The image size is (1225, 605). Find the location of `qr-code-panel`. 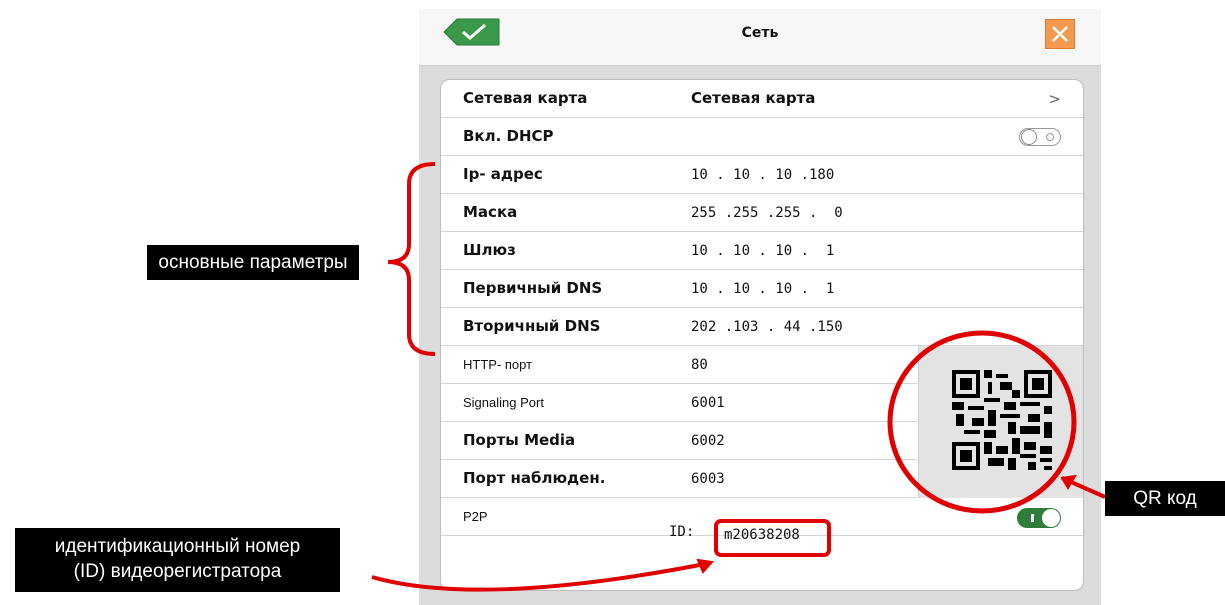

qr-code-panel is located at coordinates (1000, 422).